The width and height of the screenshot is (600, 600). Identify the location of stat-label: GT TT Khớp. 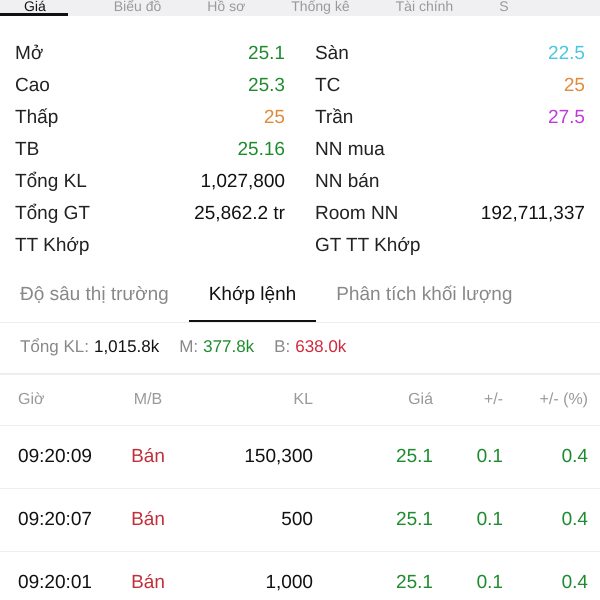
(367, 246).